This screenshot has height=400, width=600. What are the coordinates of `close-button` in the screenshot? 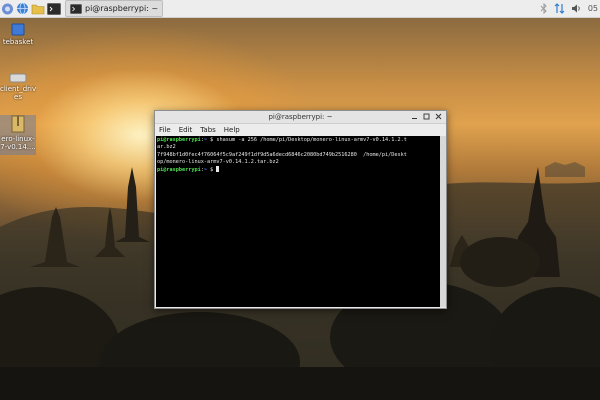 It's located at (438, 116).